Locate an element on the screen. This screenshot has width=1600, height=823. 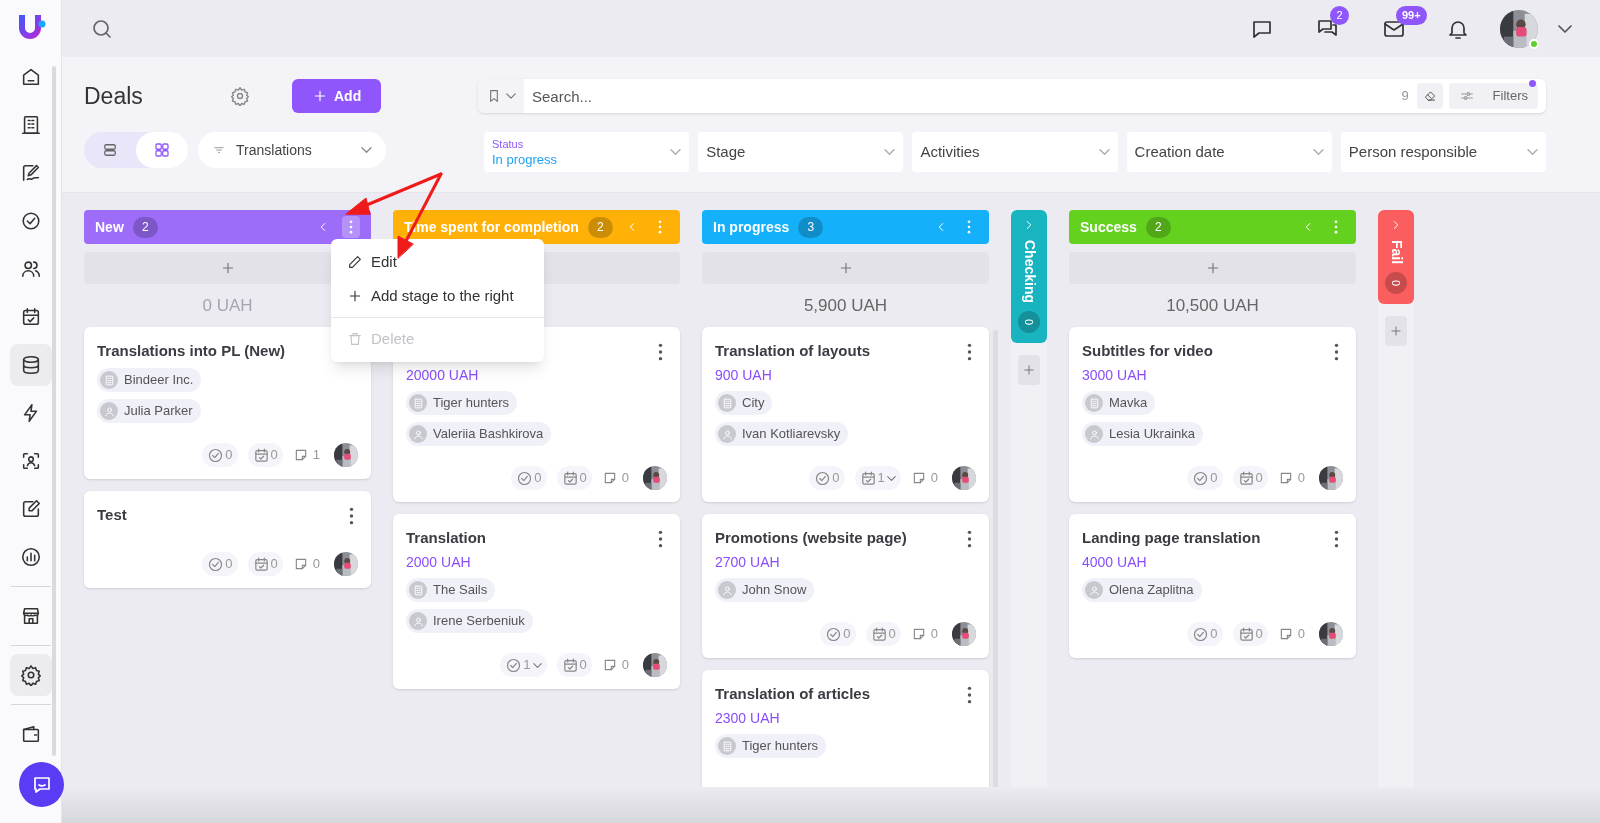
deal-card: Translations into PL (New) Bindeer Inc. Julia Parker 0 0 1 is located at coordinates (227, 403).